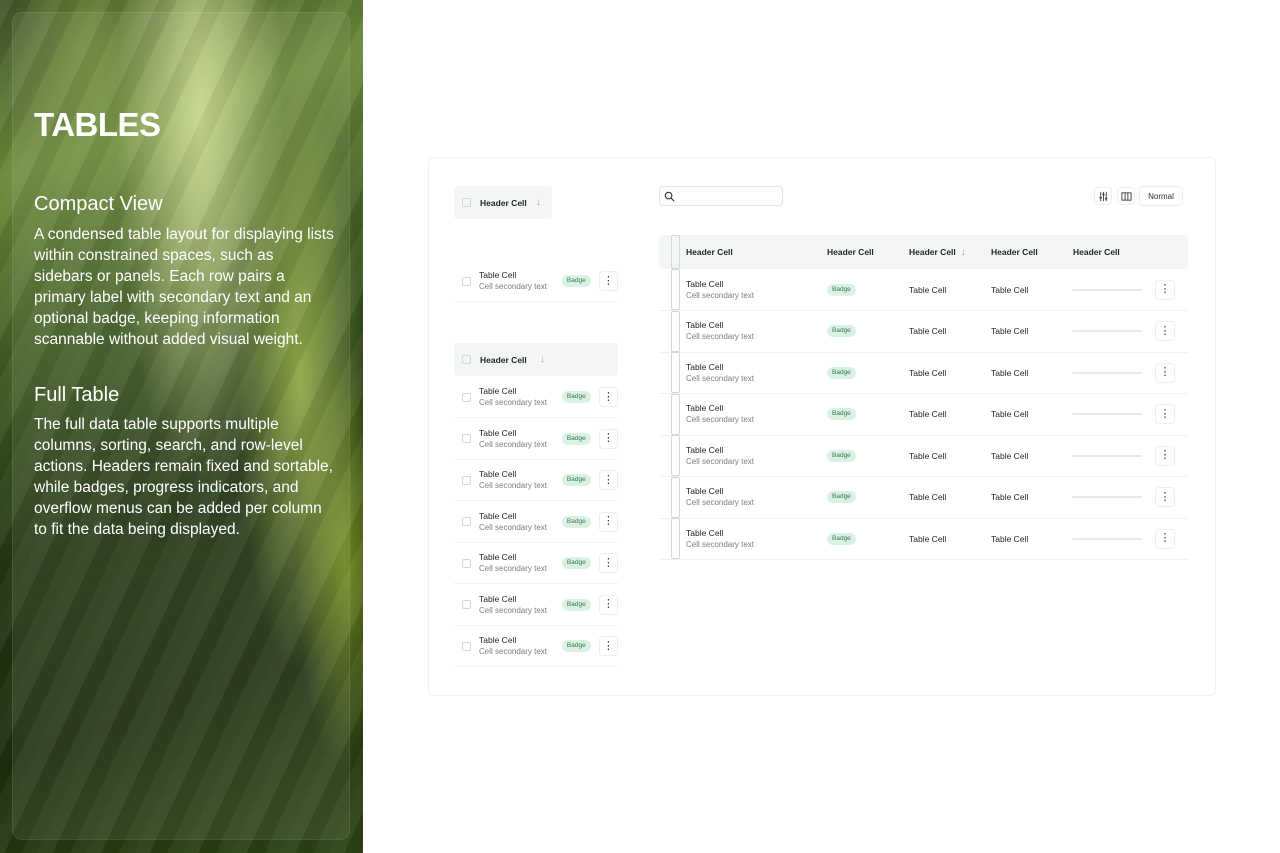 This screenshot has width=1280, height=853. Describe the element at coordinates (536, 359) in the screenshot. I see `compact-list-header: Header Cell ↓` at that location.